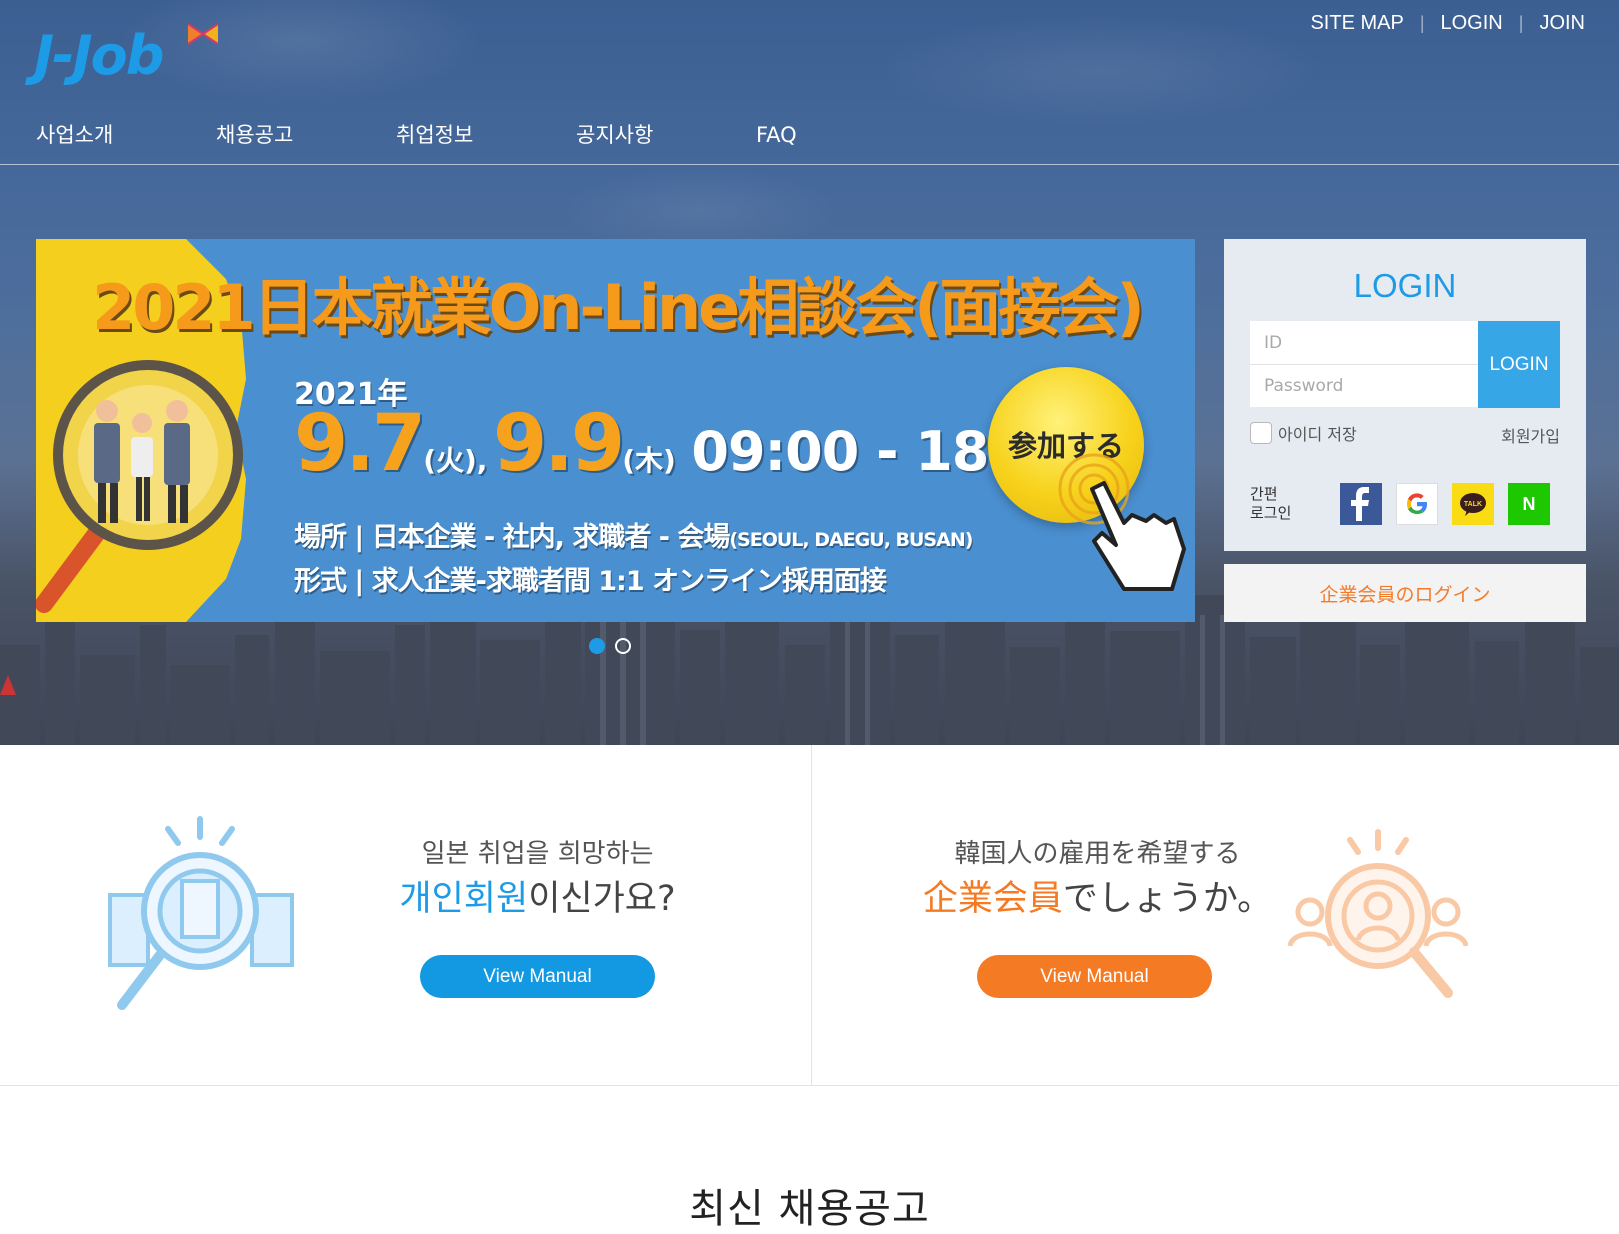 This screenshot has height=1234, width=1619. I want to click on banner-title: 2021日本就業On-Line相談会(面接会), so click(618, 307).